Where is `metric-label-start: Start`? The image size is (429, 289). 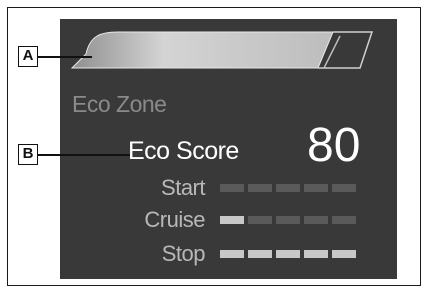
metric-label-start: Start is located at coordinates (183, 187).